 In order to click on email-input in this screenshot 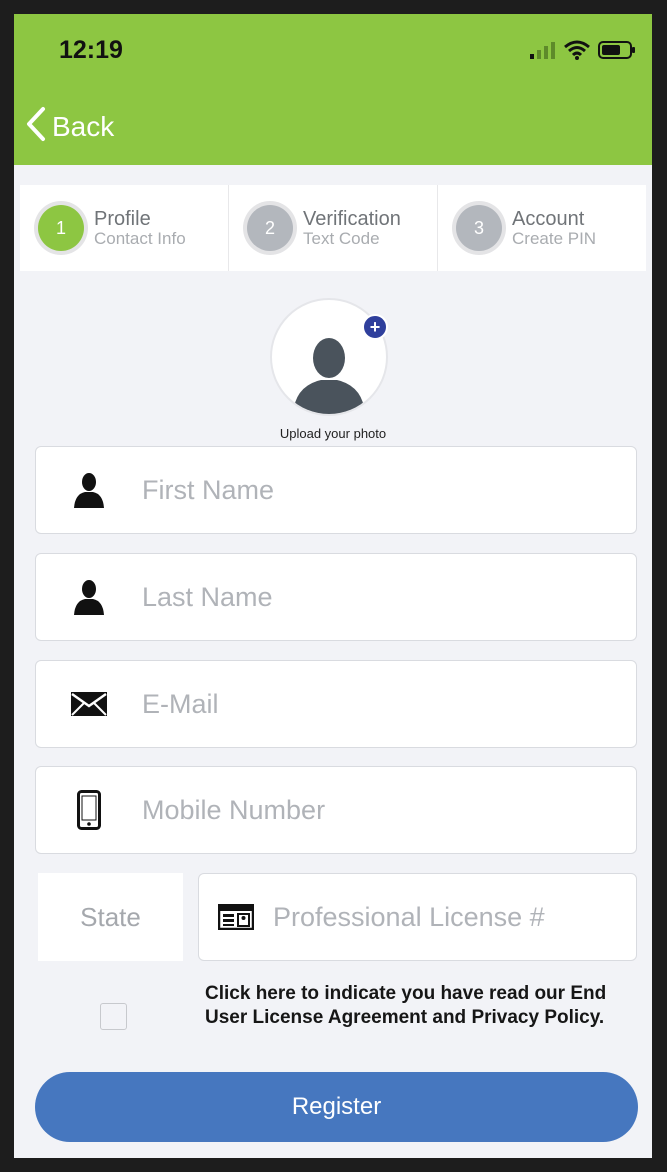, I will do `click(372, 704)`.